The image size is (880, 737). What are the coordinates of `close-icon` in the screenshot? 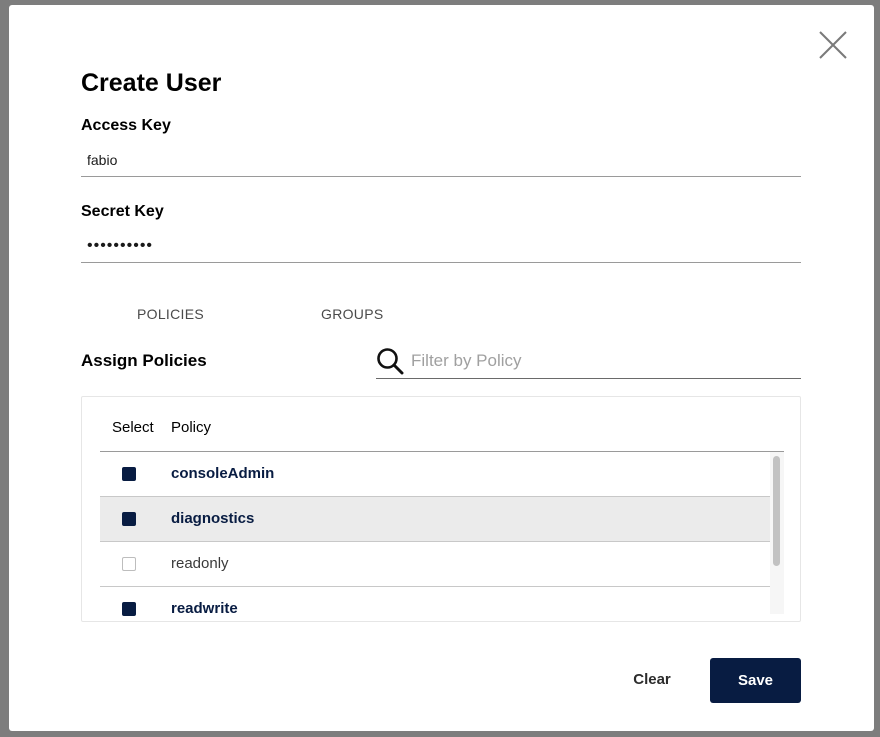 It's located at (833, 45).